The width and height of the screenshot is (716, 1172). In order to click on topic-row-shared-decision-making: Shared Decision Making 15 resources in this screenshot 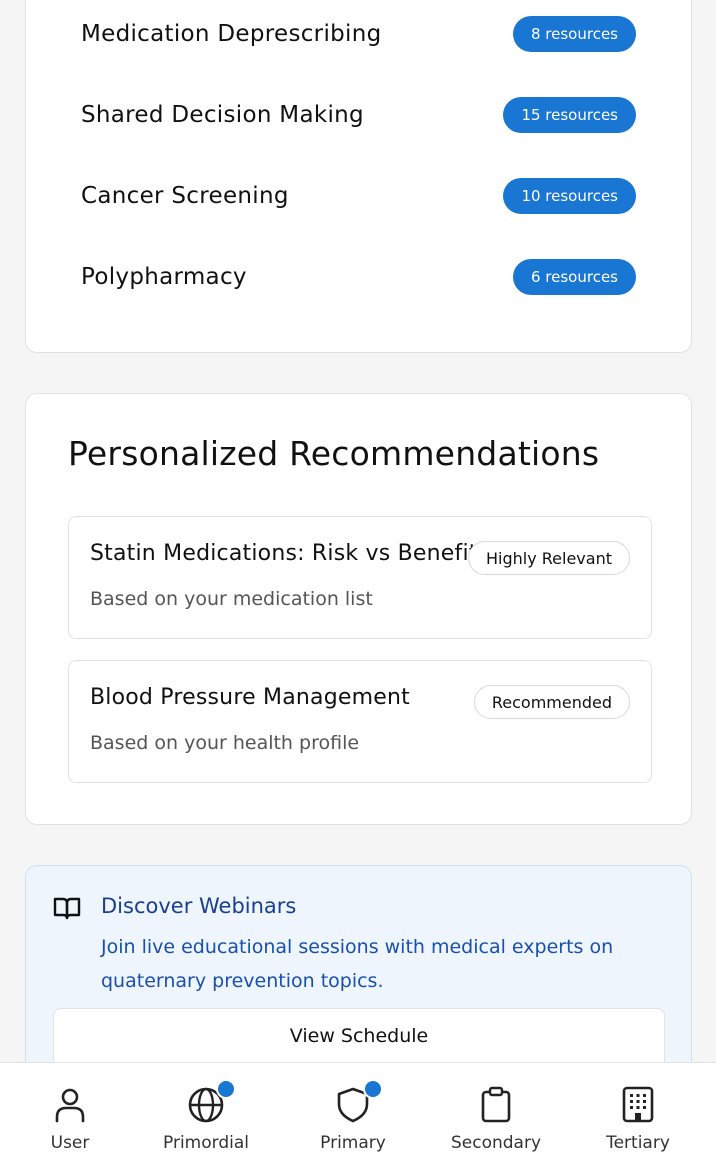, I will do `click(358, 115)`.